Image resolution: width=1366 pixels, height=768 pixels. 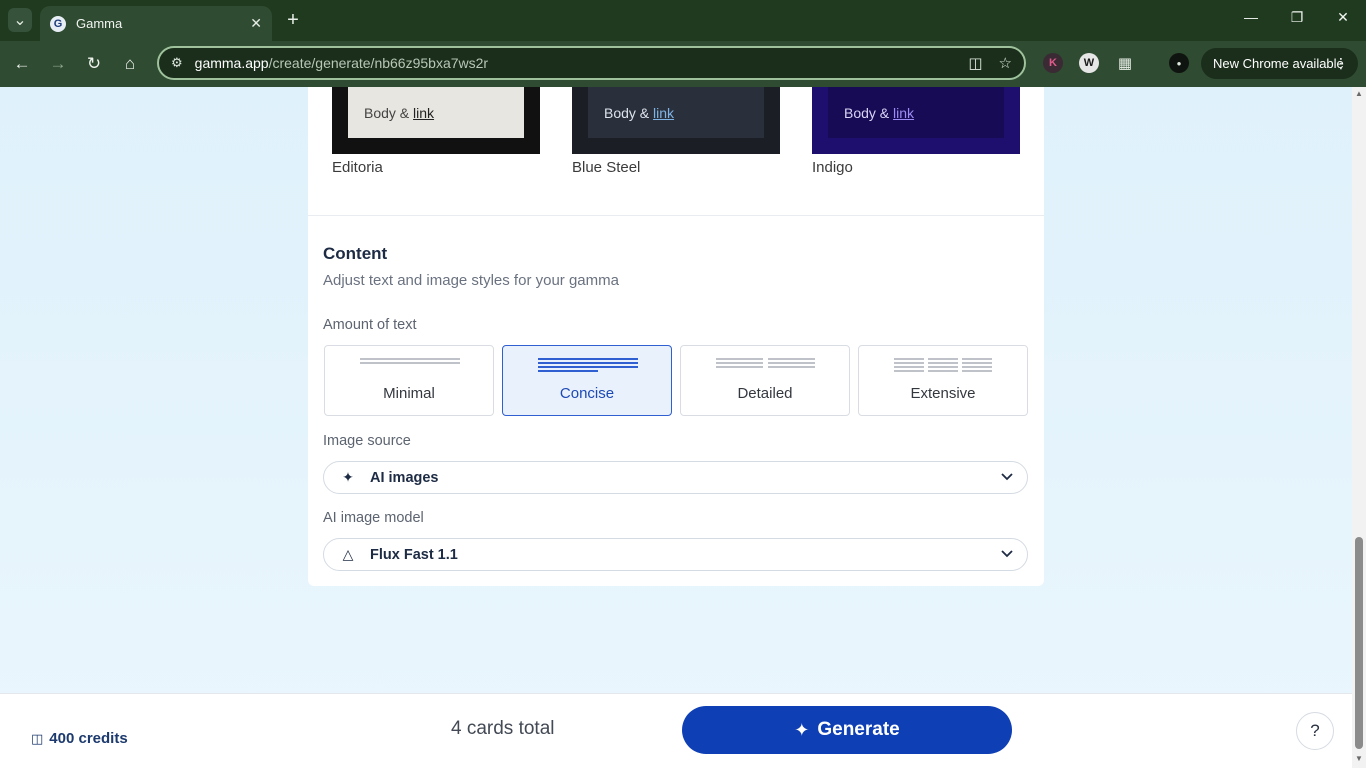 I want to click on theme-name: Editoria, so click(x=357, y=167).